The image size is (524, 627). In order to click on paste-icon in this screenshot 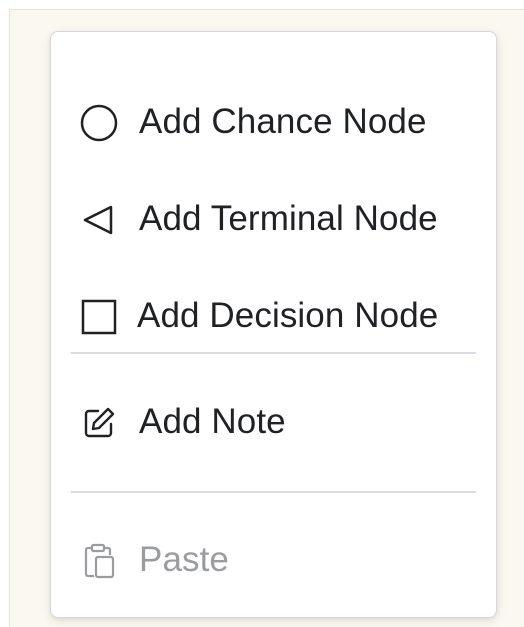, I will do `click(99, 561)`.